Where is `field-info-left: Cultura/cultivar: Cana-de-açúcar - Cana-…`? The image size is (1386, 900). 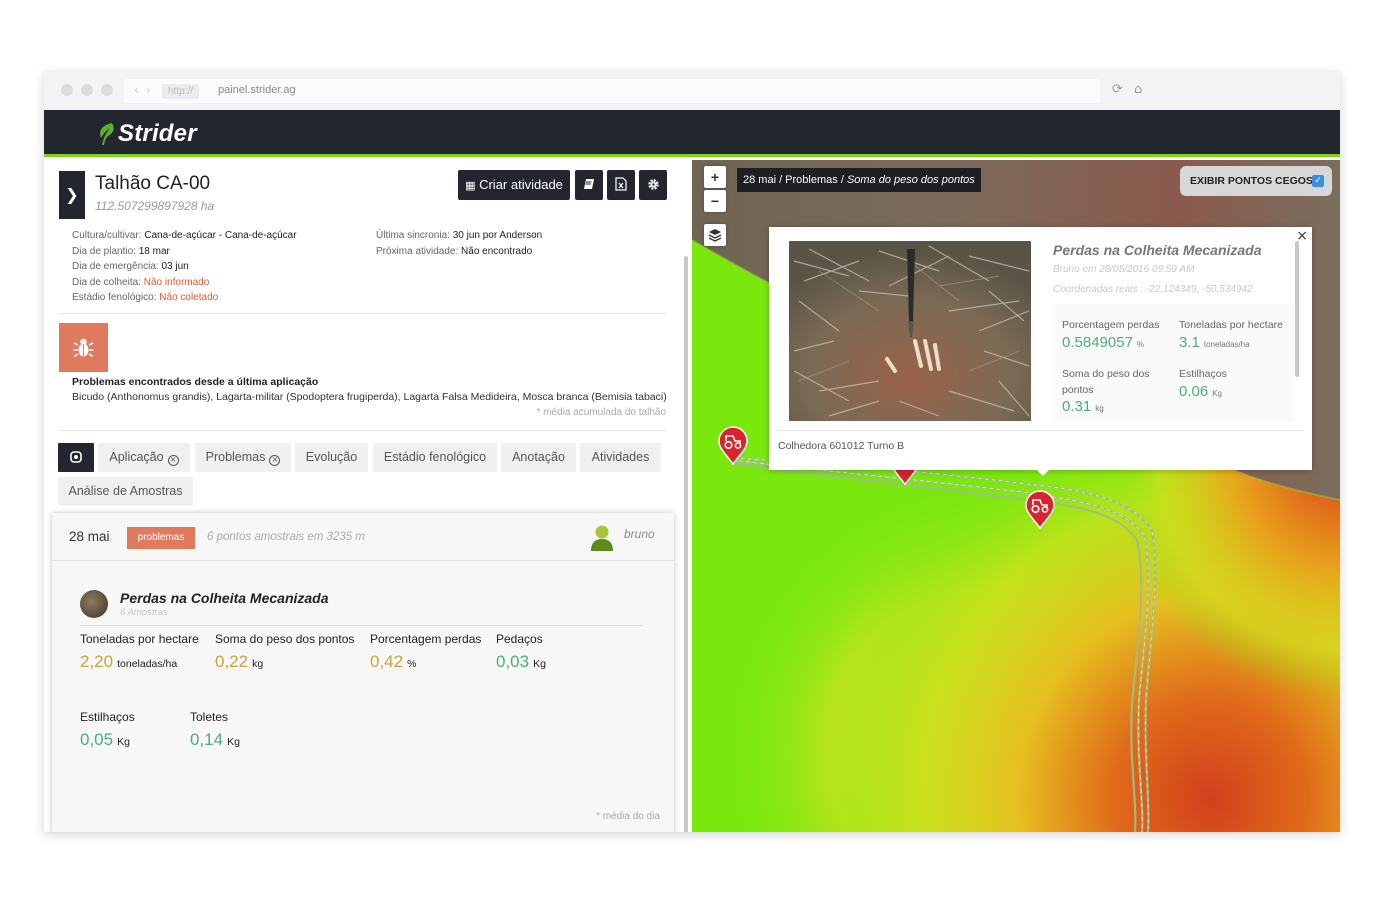
field-info-left: Cultura/cultivar: Cana-de-açúcar - Cana-… is located at coordinates (184, 267).